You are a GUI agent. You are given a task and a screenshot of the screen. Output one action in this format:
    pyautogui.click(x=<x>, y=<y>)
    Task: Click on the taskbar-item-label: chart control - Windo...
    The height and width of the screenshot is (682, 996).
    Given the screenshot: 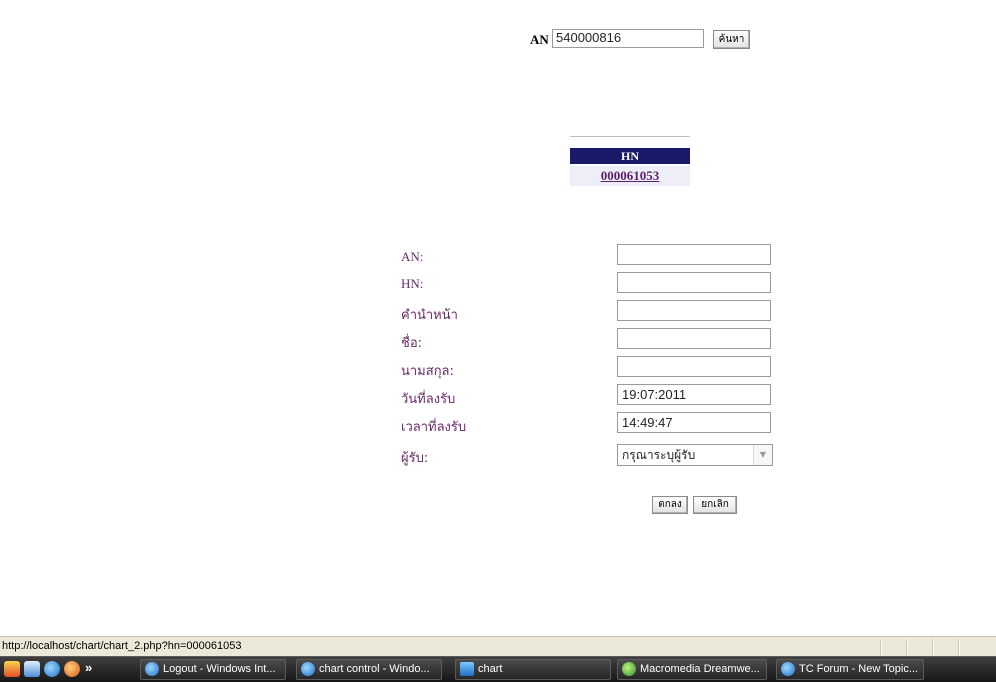 What is the action you would take?
    pyautogui.click(x=374, y=669)
    